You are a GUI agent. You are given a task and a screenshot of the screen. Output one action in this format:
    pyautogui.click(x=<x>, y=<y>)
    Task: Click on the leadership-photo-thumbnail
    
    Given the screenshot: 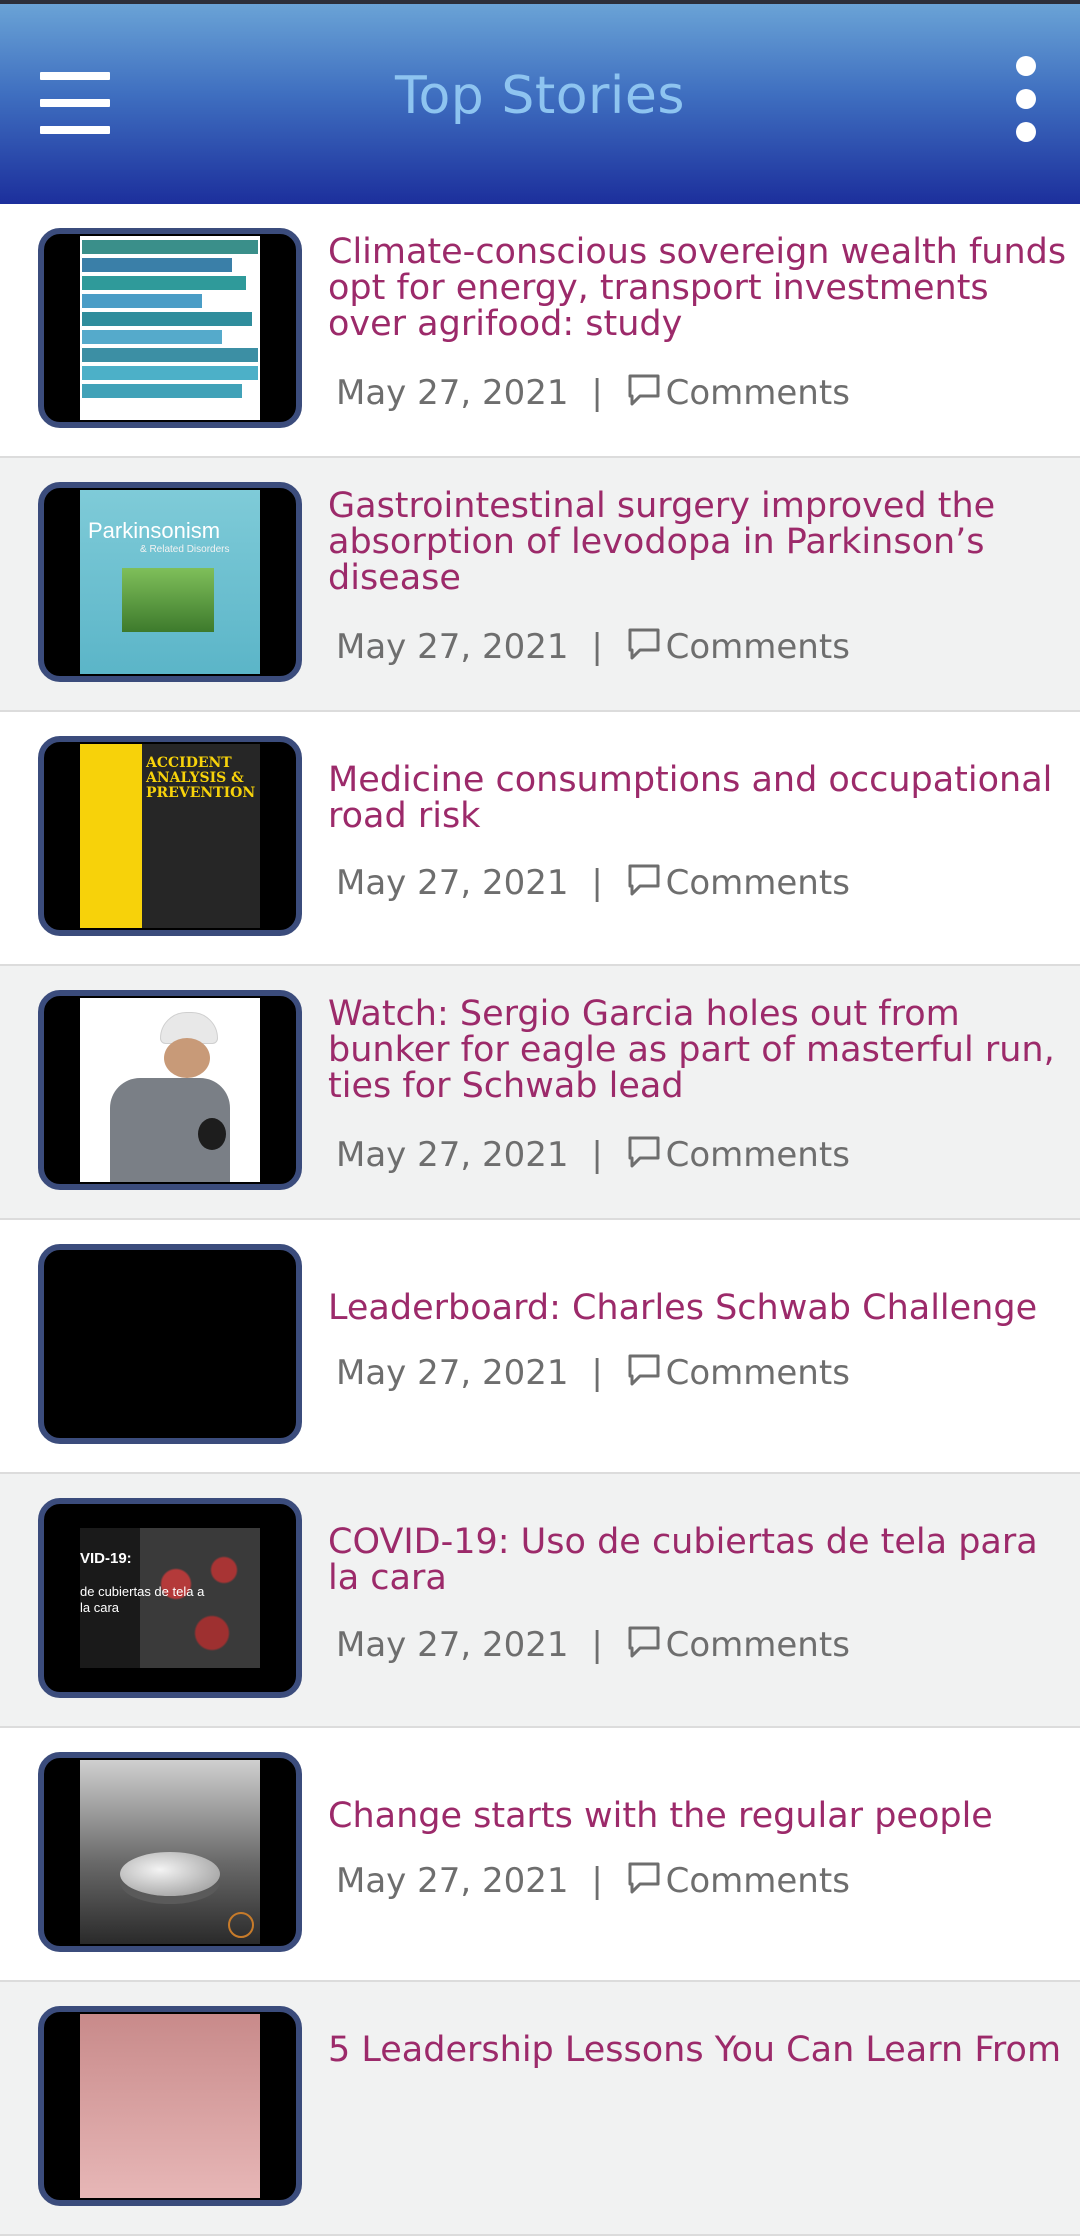 What is the action you would take?
    pyautogui.click(x=170, y=2106)
    